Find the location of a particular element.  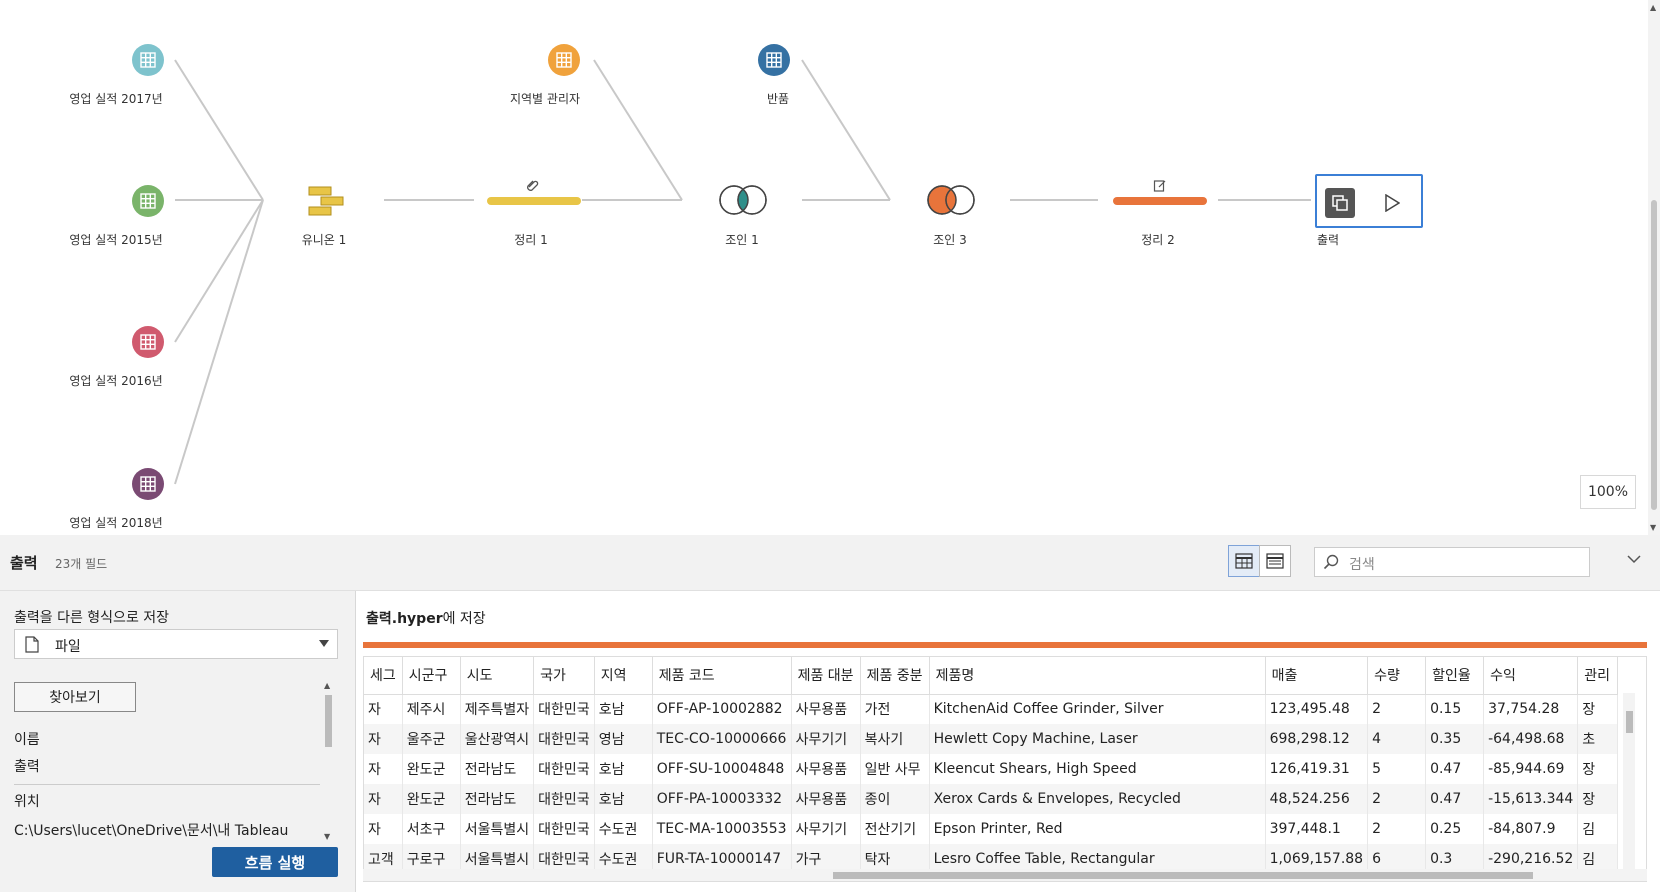

save-target: 출력.hyper에 저장 is located at coordinates (426, 618).